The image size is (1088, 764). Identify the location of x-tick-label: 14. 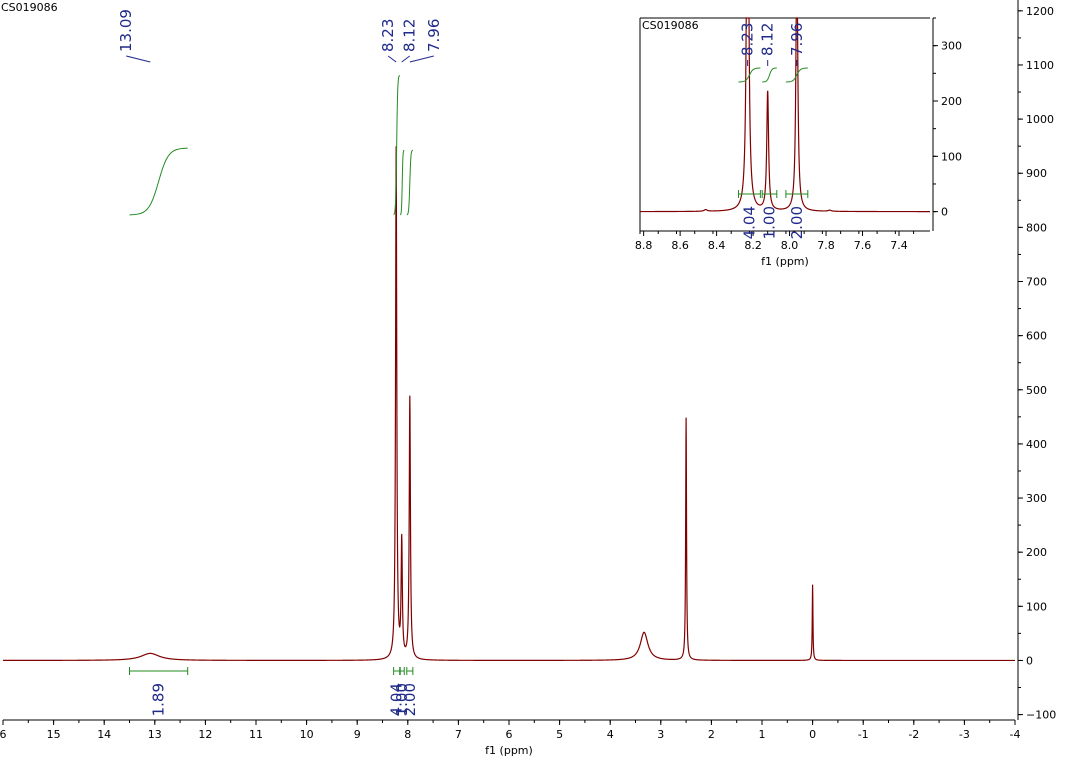
(104, 734).